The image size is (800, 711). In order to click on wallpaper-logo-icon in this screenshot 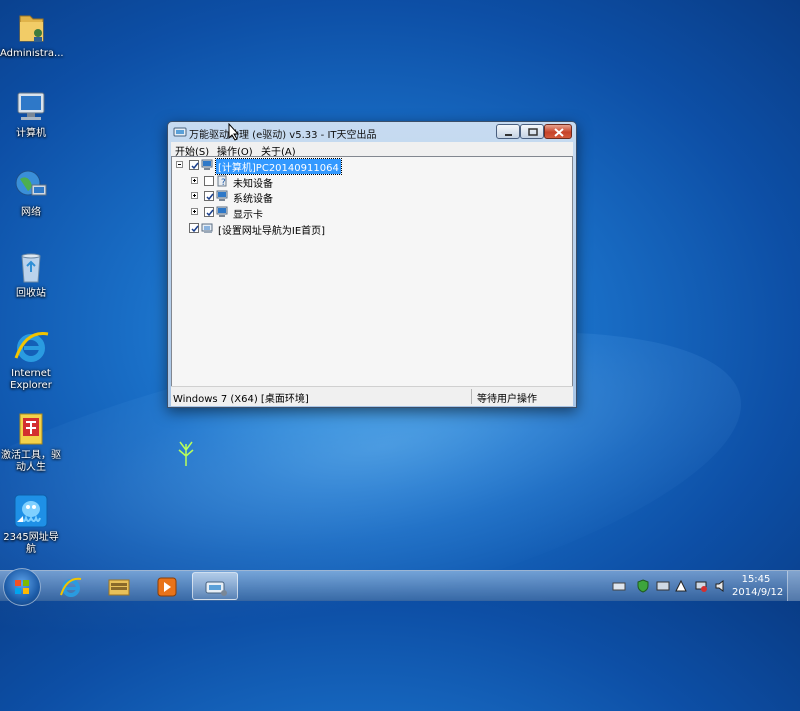, I will do `click(186, 453)`.